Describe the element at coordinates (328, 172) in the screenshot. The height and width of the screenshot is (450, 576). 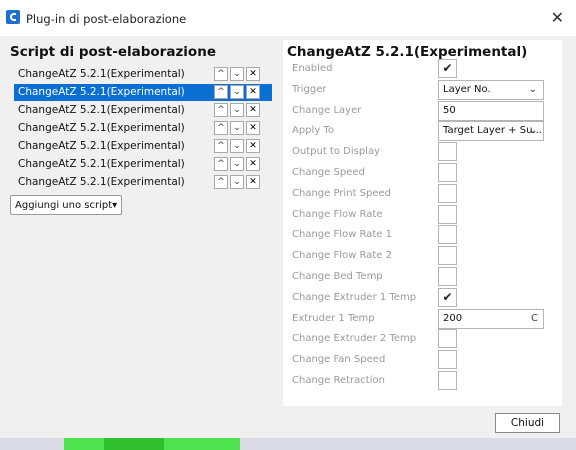
I see `setting-label: Change Speed` at that location.